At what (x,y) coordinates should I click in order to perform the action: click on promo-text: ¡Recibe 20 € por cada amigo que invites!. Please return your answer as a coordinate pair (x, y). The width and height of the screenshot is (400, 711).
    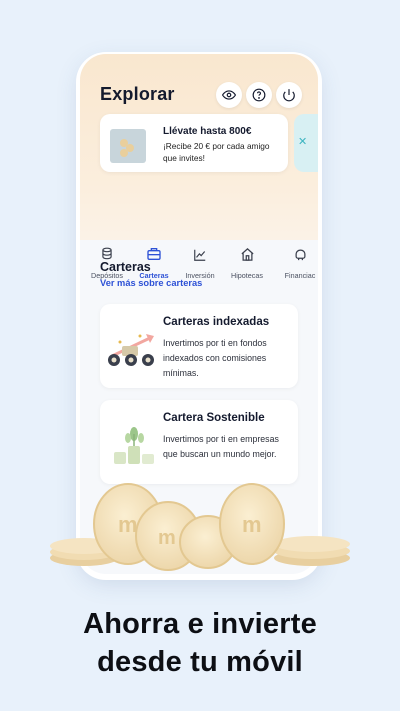
    Looking at the image, I should click on (216, 152).